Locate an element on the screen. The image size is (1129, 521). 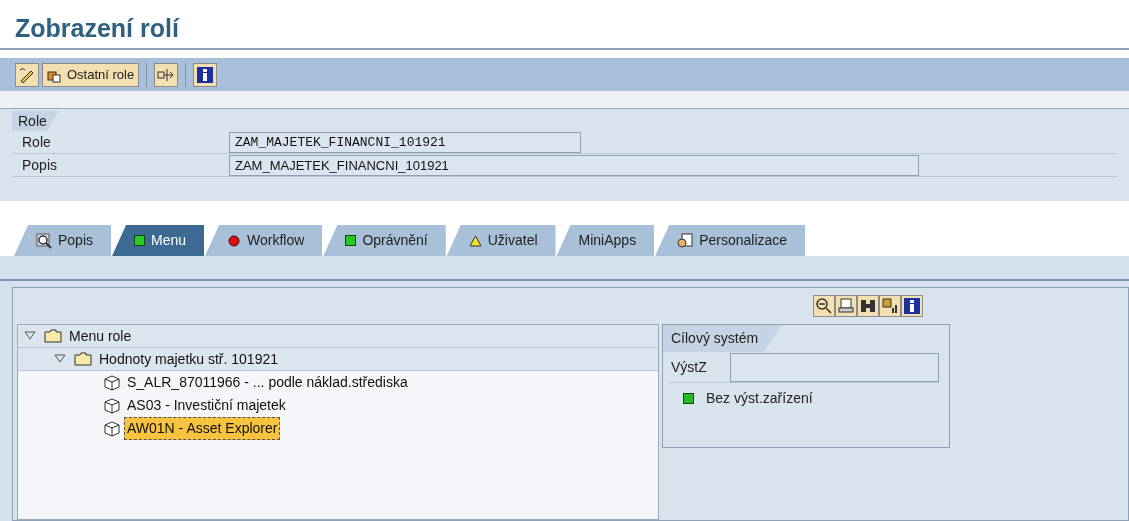
print-icon is located at coordinates (846, 306).